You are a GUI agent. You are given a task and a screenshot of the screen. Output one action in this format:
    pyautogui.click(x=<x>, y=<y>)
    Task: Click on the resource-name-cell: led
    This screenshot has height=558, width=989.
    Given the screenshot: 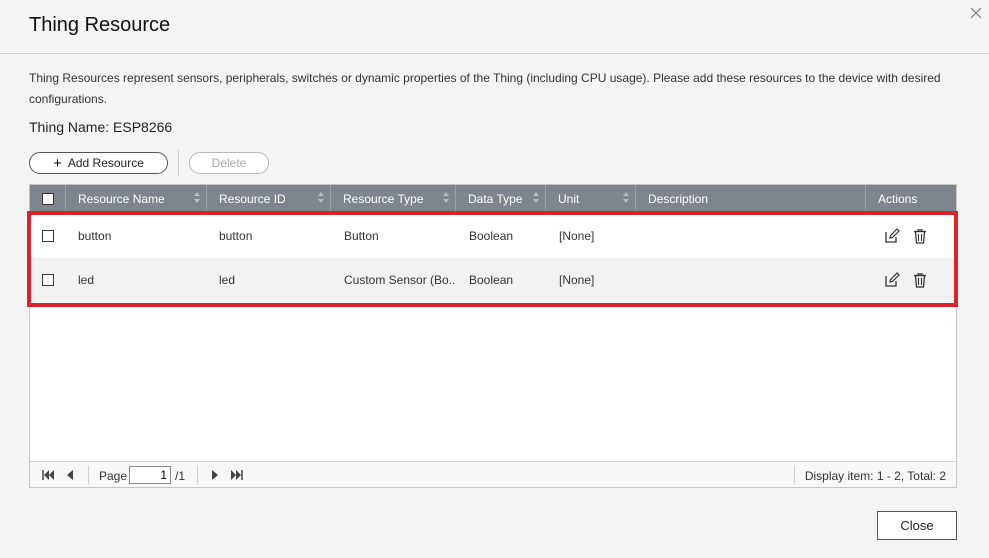 What is the action you would take?
    pyautogui.click(x=86, y=280)
    